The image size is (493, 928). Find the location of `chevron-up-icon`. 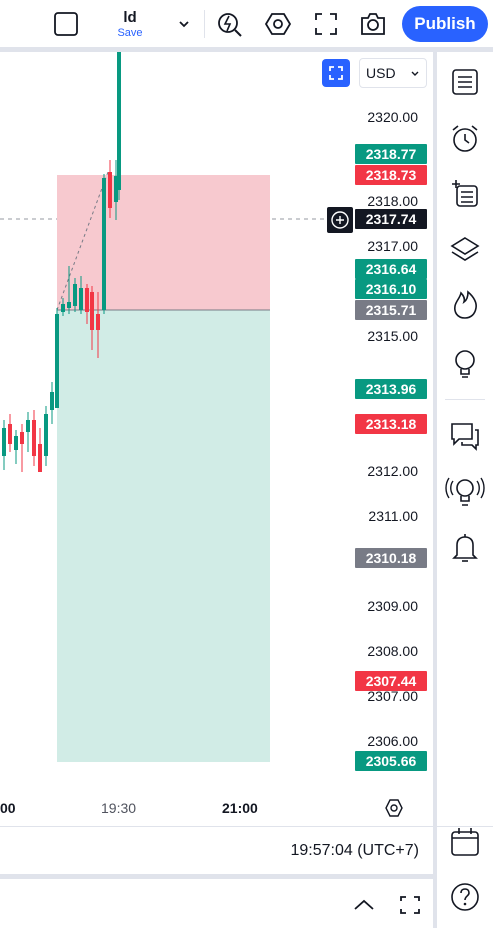

chevron-up-icon is located at coordinates (364, 904).